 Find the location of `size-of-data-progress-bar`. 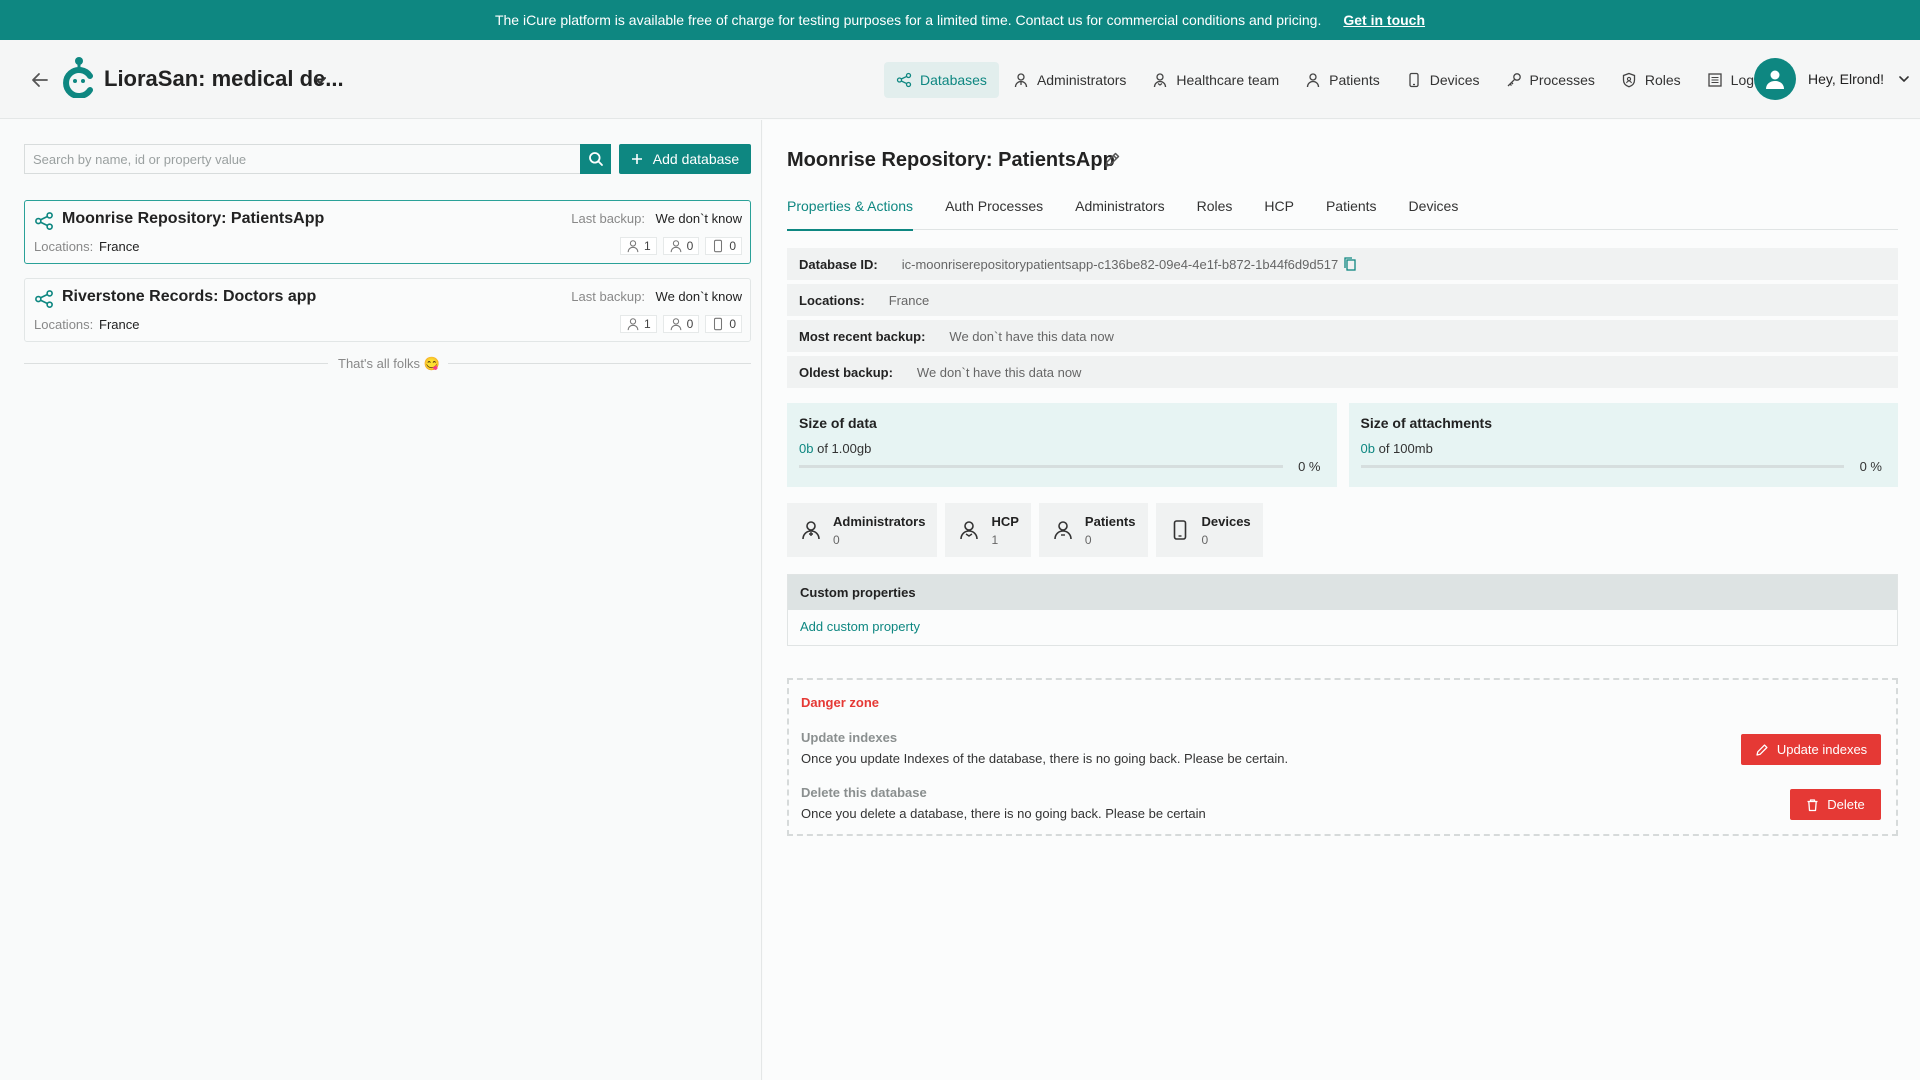

size-of-data-progress-bar is located at coordinates (1041, 466).